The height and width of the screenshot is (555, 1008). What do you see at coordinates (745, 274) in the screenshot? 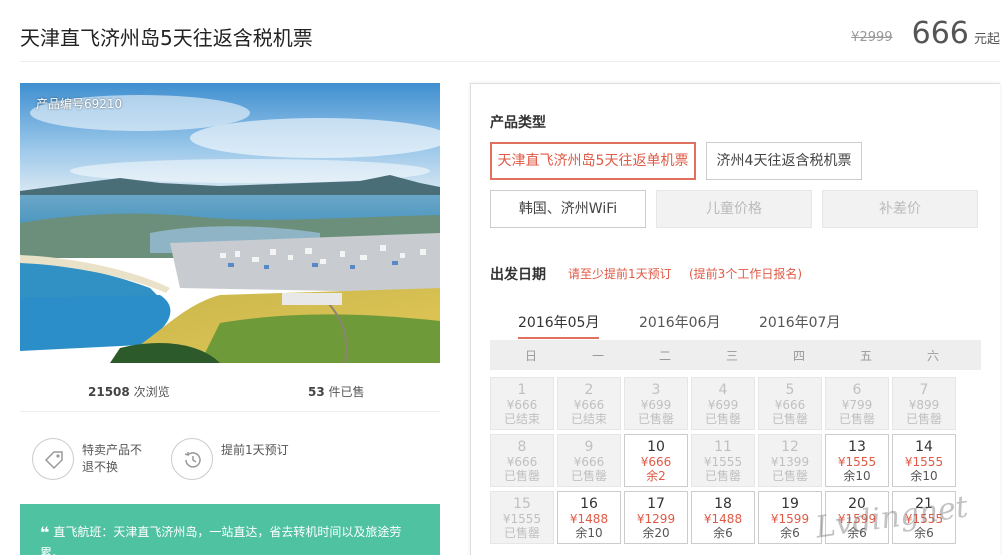
I see `signup-note: (提前3个工作日报名)` at bounding box center [745, 274].